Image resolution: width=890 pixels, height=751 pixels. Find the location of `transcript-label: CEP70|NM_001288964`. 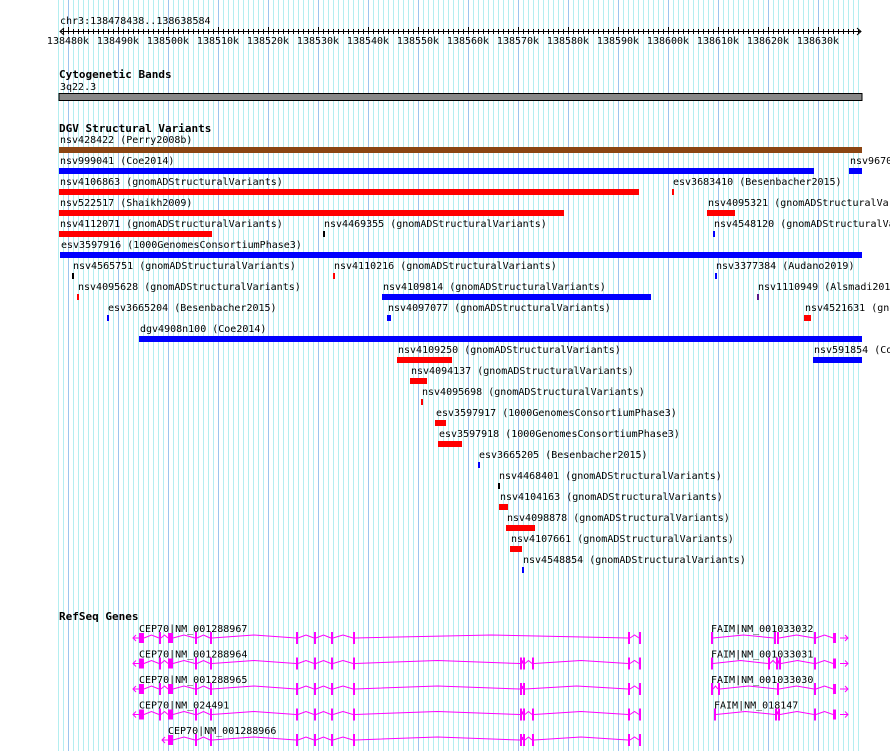

transcript-label: CEP70|NM_001288964 is located at coordinates (193, 655).